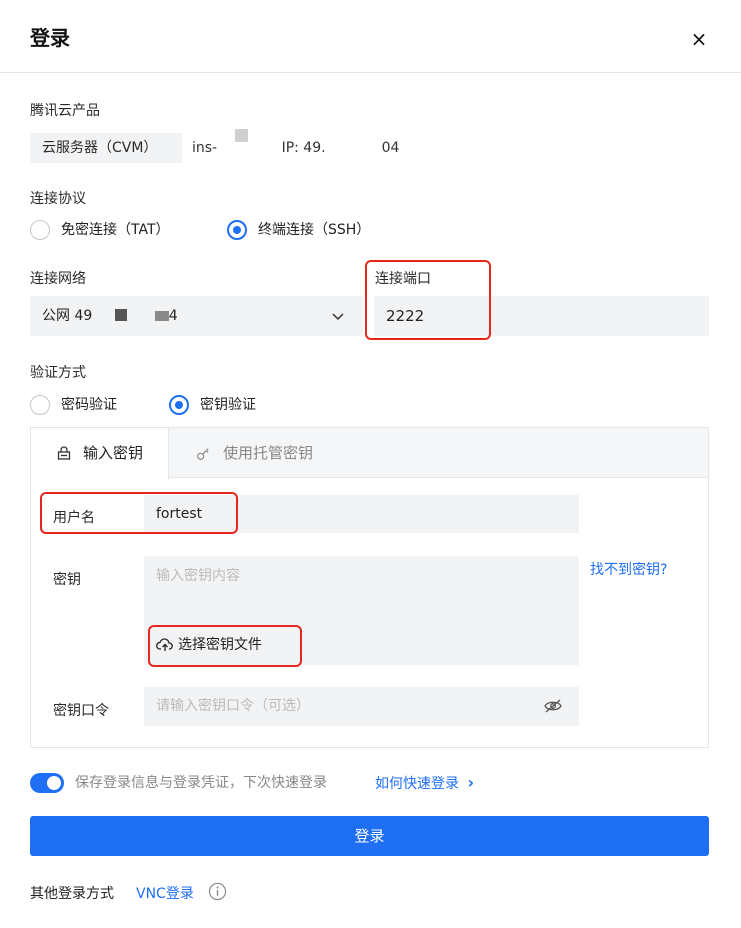 The width and height of the screenshot is (741, 928). I want to click on close-icon: ×, so click(699, 39).